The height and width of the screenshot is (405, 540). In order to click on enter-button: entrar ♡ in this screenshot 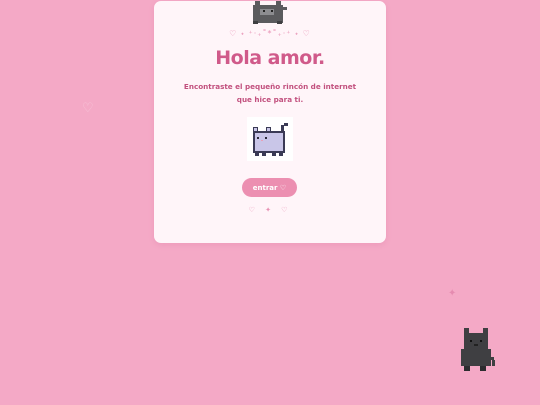, I will do `click(269, 187)`.